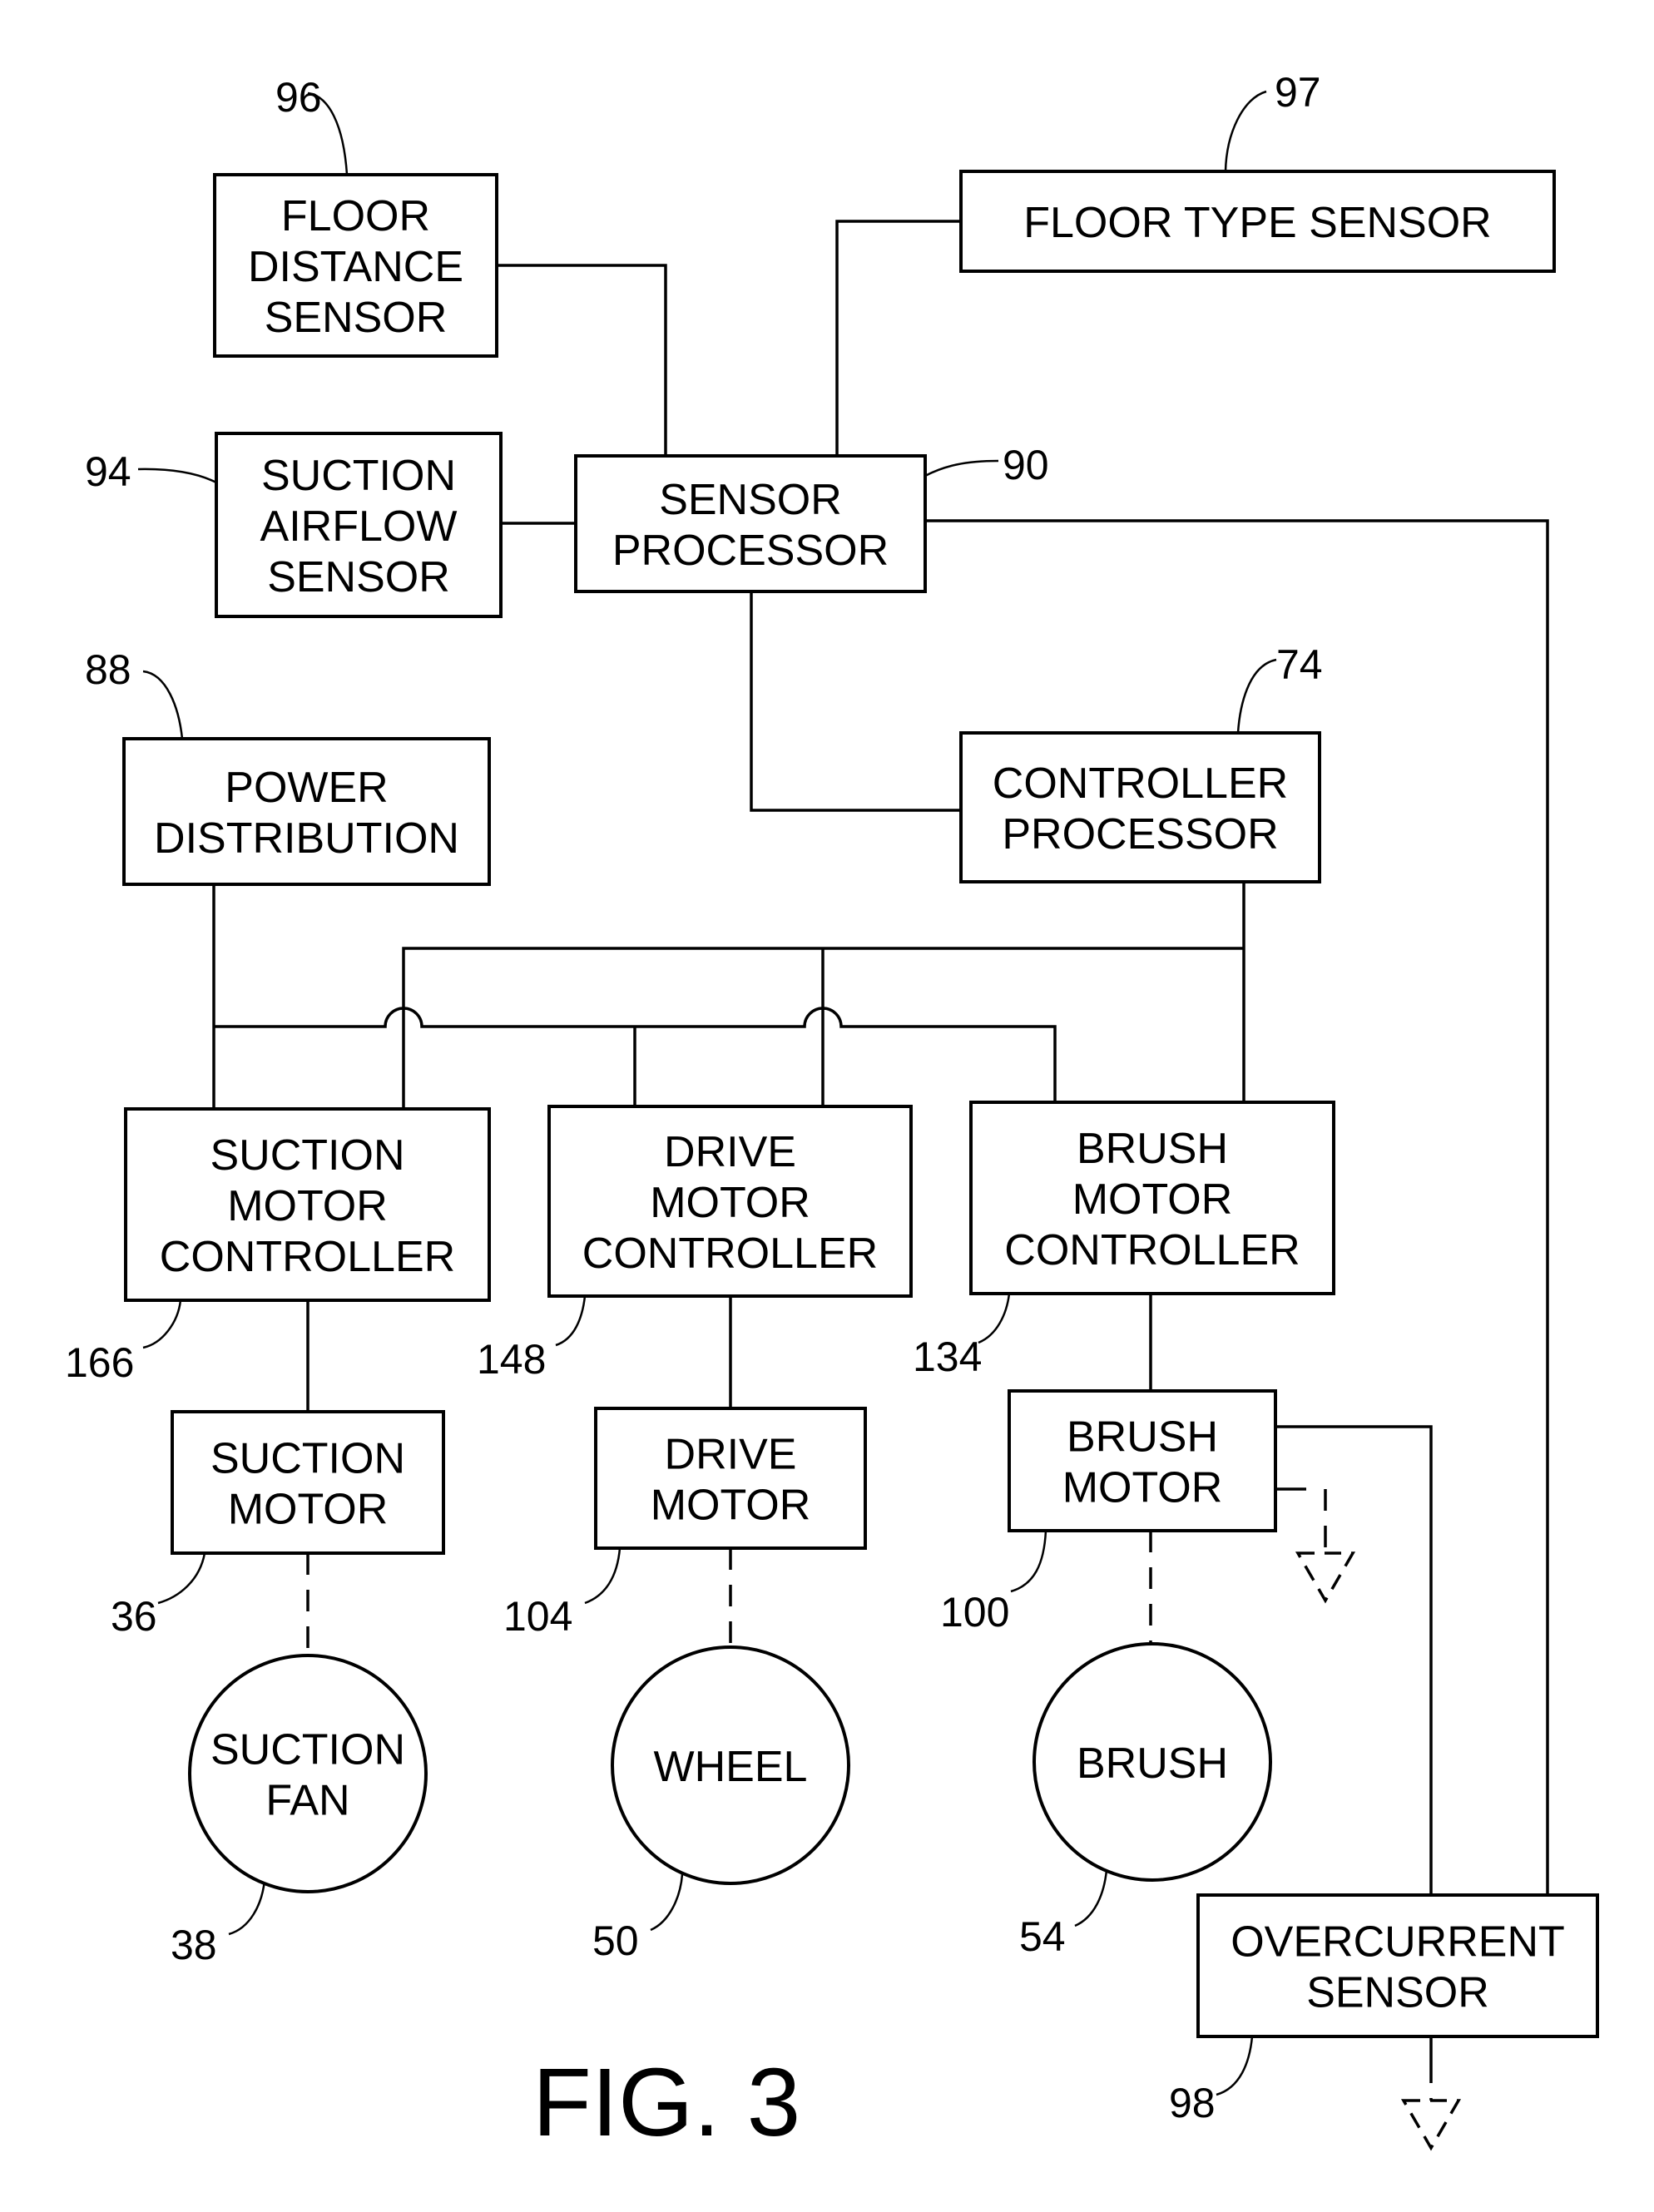 The width and height of the screenshot is (1654, 2212). I want to click on block-label-line: FLOOR TYPE SENSOR, so click(1257, 223).